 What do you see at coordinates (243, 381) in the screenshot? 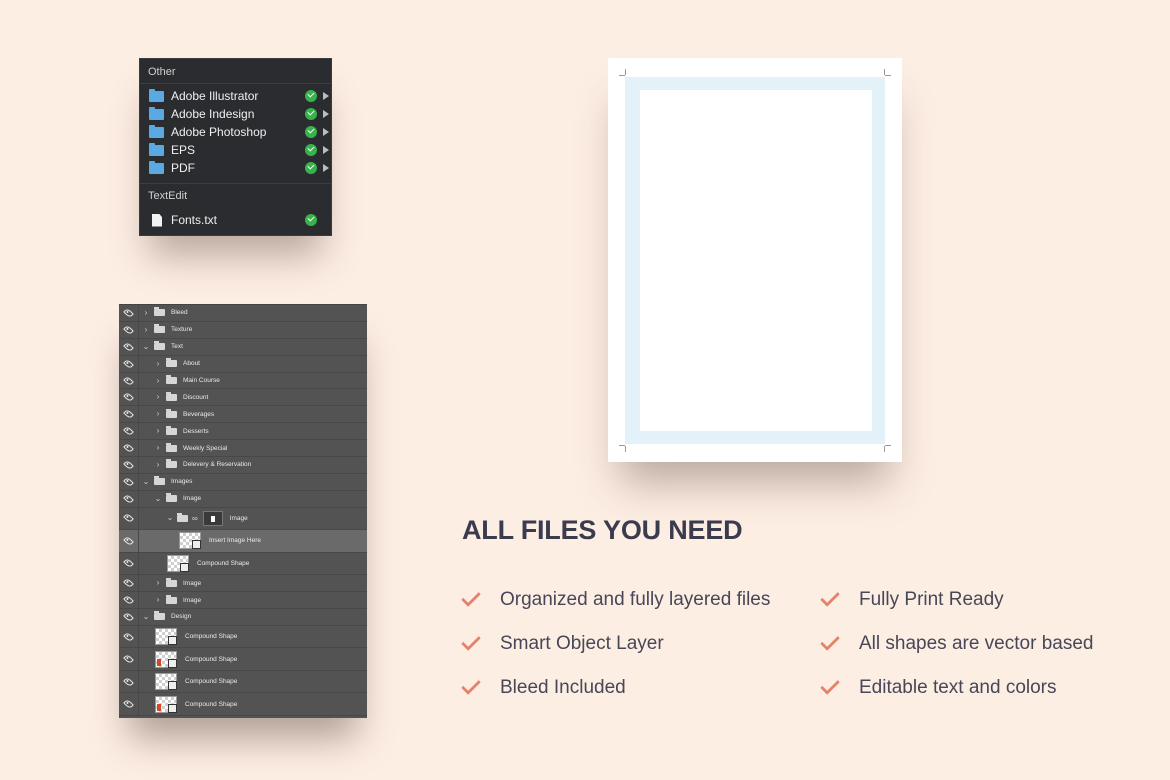
I see `layer-row: › Main Course` at bounding box center [243, 381].